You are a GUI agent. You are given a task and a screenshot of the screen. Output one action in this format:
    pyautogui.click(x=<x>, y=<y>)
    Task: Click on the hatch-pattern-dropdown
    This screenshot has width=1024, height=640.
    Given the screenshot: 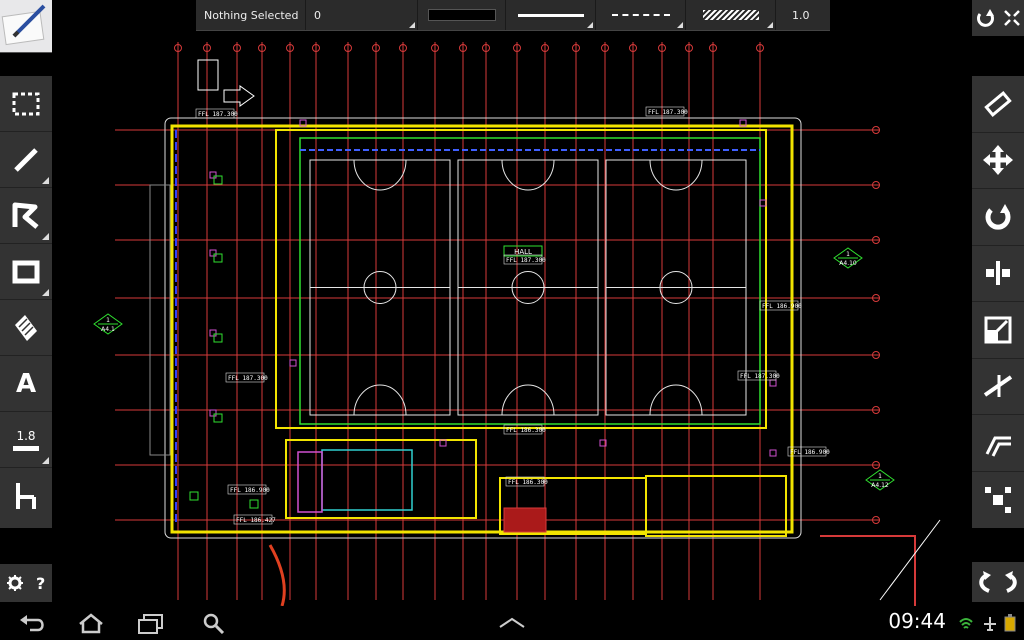 What is the action you would take?
    pyautogui.click(x=731, y=15)
    